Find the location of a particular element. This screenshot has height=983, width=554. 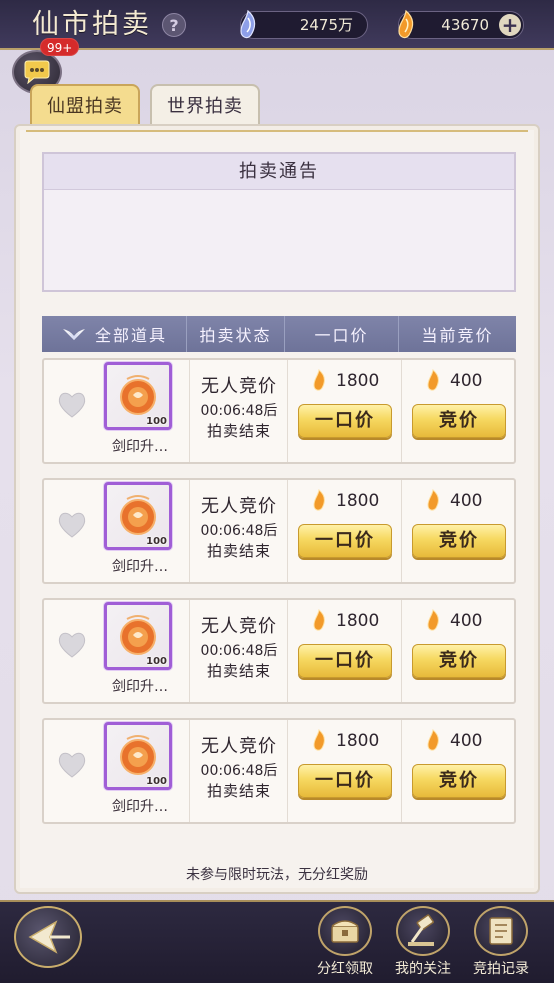

jade-currency-display: 2475万 is located at coordinates (304, 24).